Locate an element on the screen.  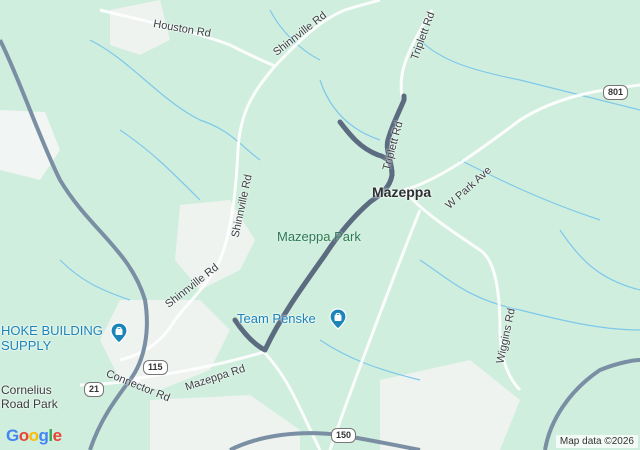
route-shield-21: 21 is located at coordinates (94, 389).